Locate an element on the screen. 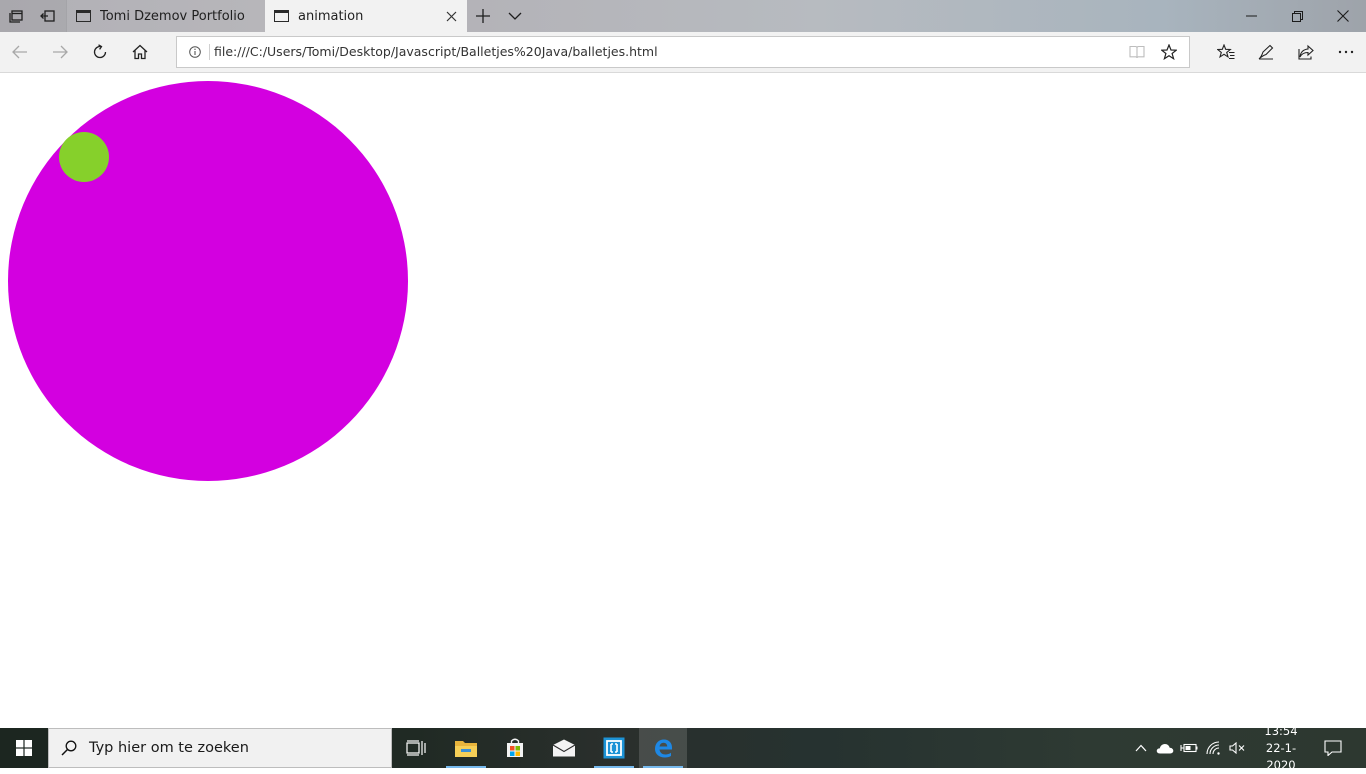 This screenshot has width=1366, height=774. favorites-hub-icon is located at coordinates (1226, 52).